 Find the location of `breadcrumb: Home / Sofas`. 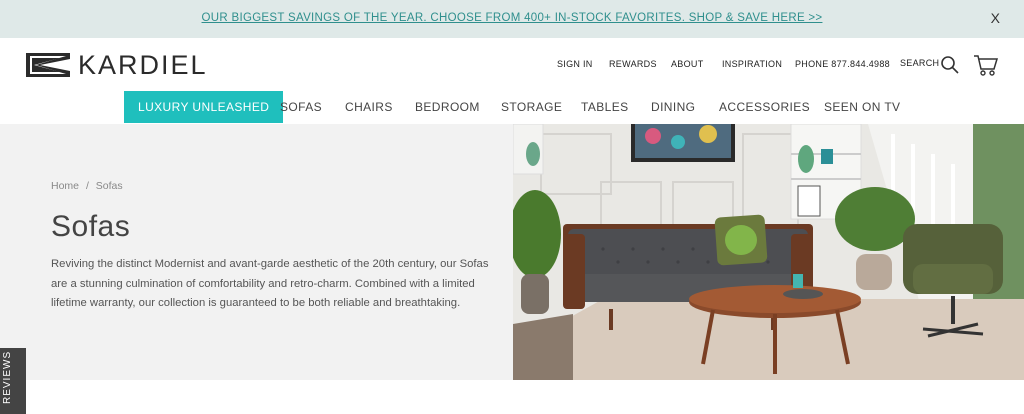

breadcrumb: Home / Sofas is located at coordinates (89, 186).